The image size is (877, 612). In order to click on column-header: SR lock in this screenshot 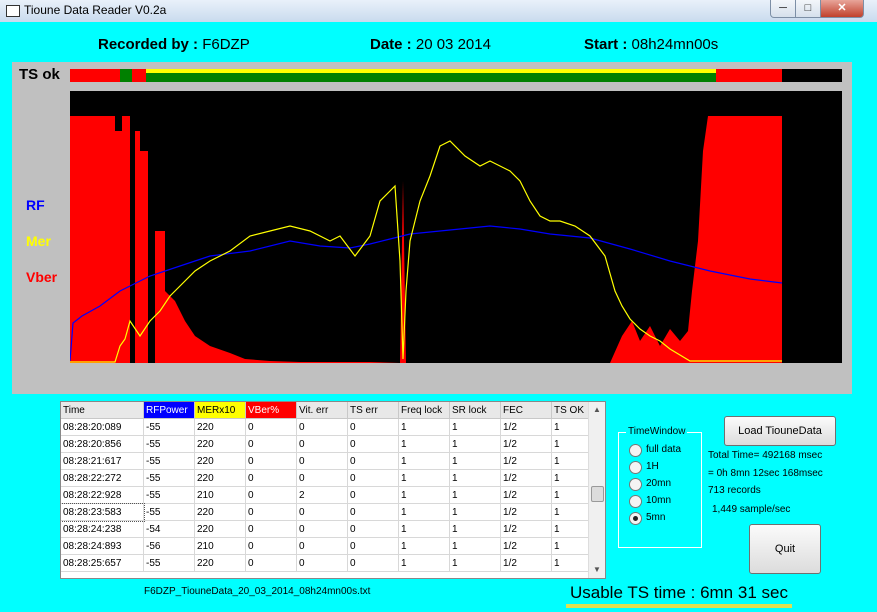, I will do `click(475, 410)`.